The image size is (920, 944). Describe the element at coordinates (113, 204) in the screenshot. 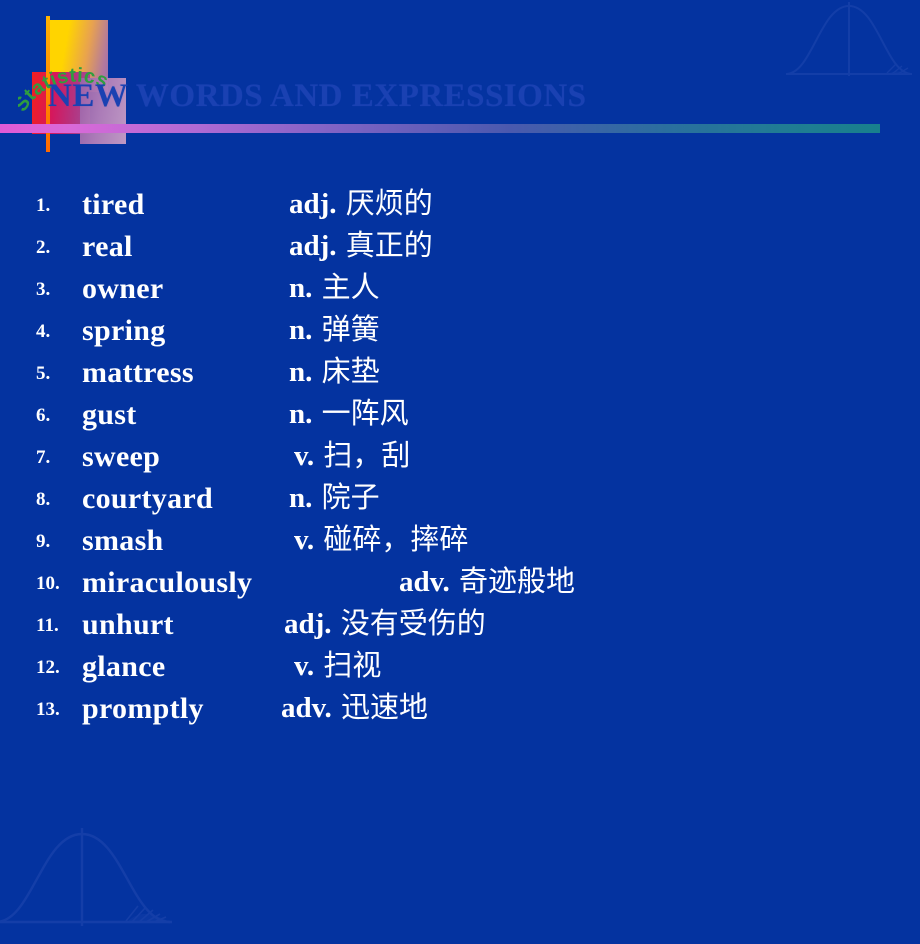

I see `vocabulary-item-term: tired` at that location.